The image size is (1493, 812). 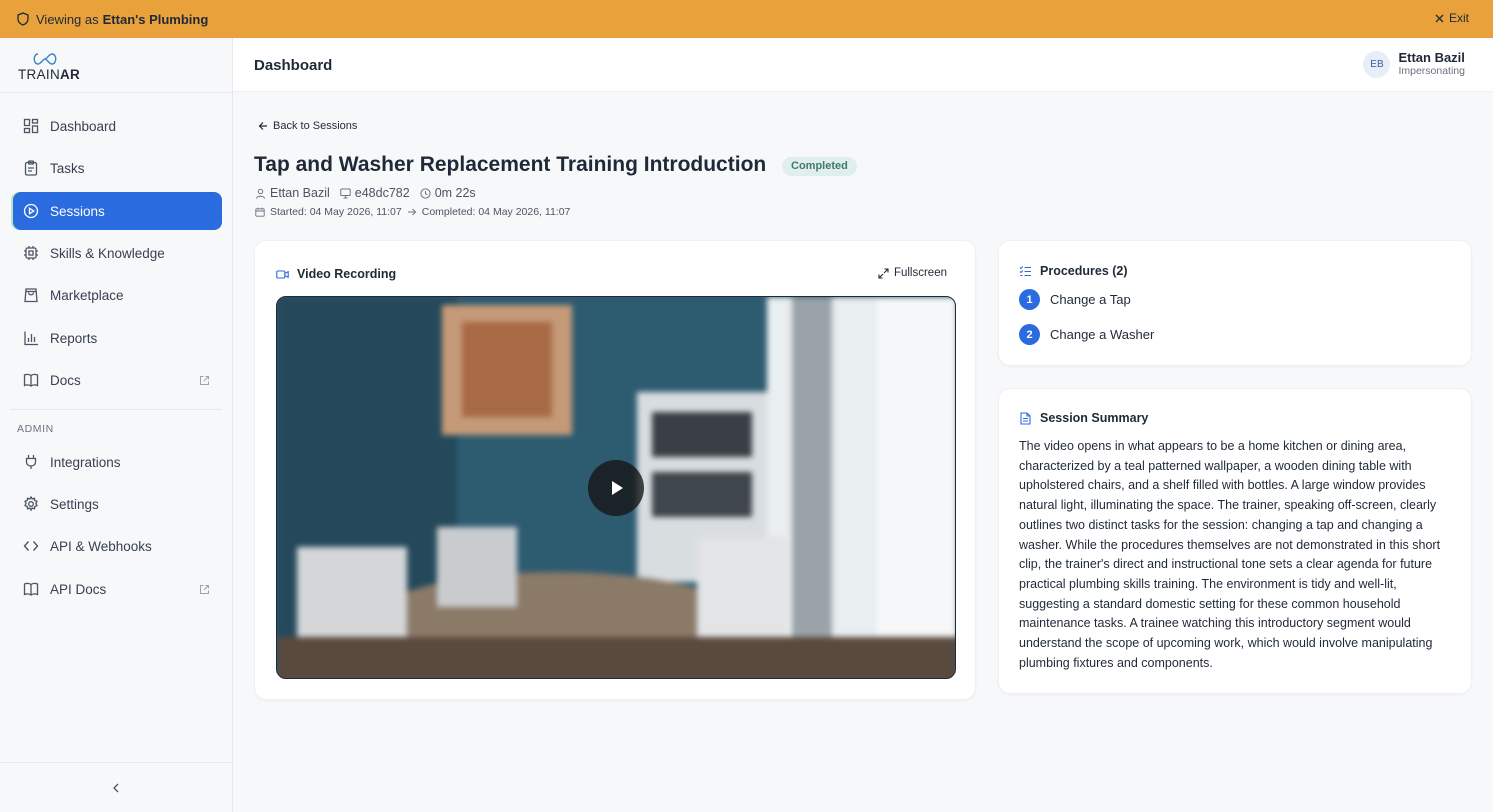 What do you see at coordinates (31, 211) in the screenshot?
I see `play-circle-icon` at bounding box center [31, 211].